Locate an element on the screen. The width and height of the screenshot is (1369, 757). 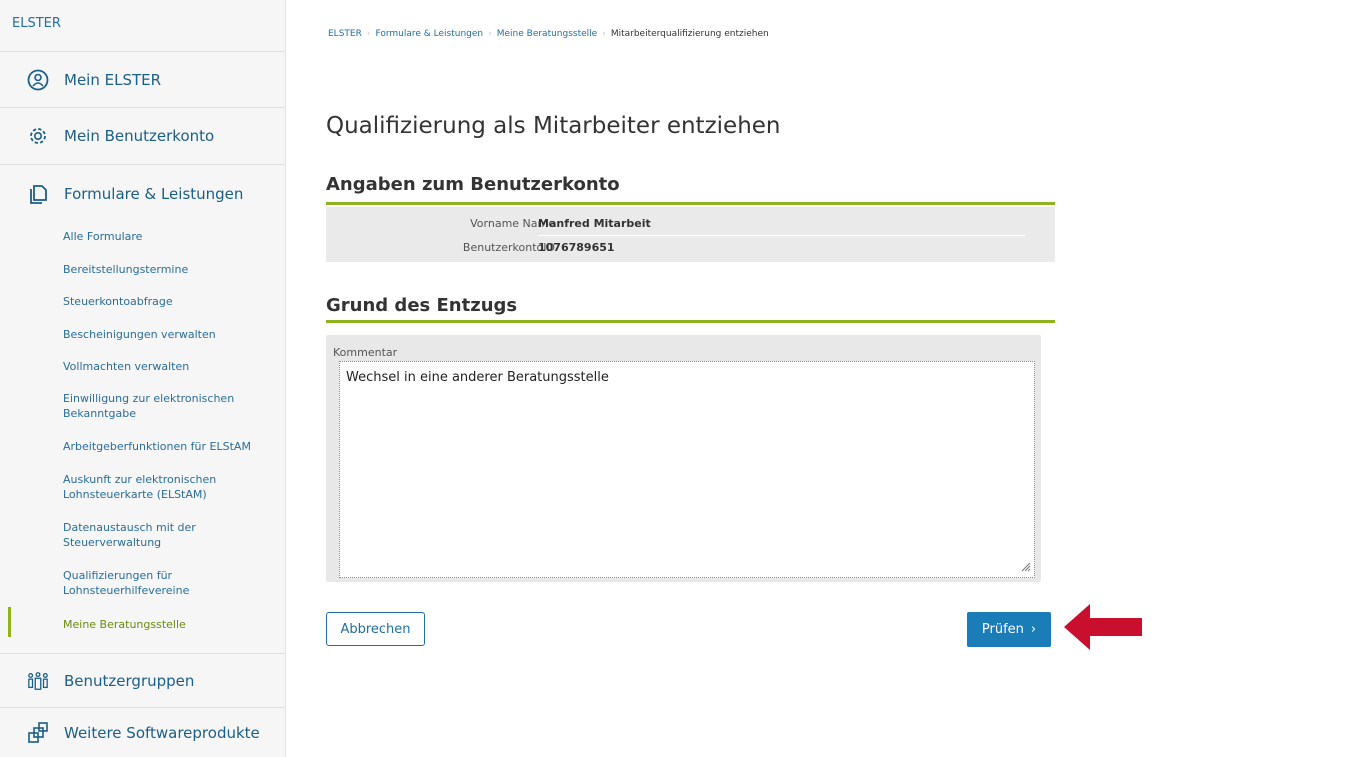
sidebar-subitem-vollmachten: Vollmachten verwalten is located at coordinates (99, 366).